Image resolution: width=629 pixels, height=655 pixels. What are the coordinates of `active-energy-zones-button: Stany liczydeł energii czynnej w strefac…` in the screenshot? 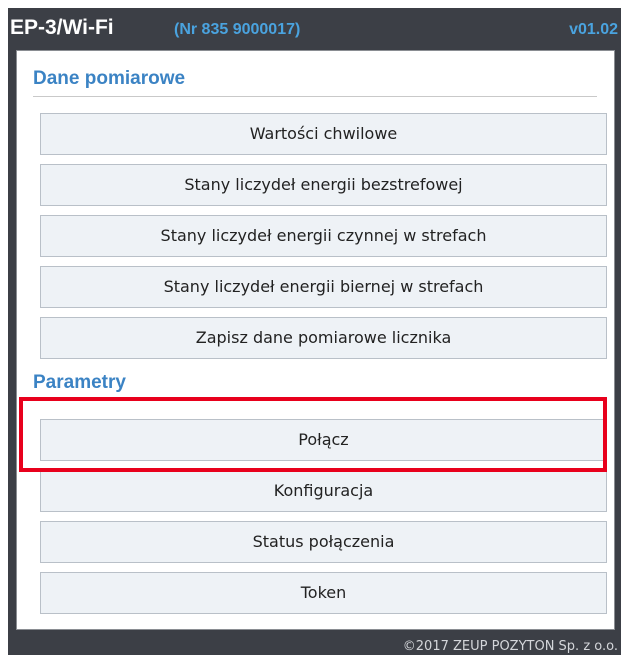 It's located at (323, 236).